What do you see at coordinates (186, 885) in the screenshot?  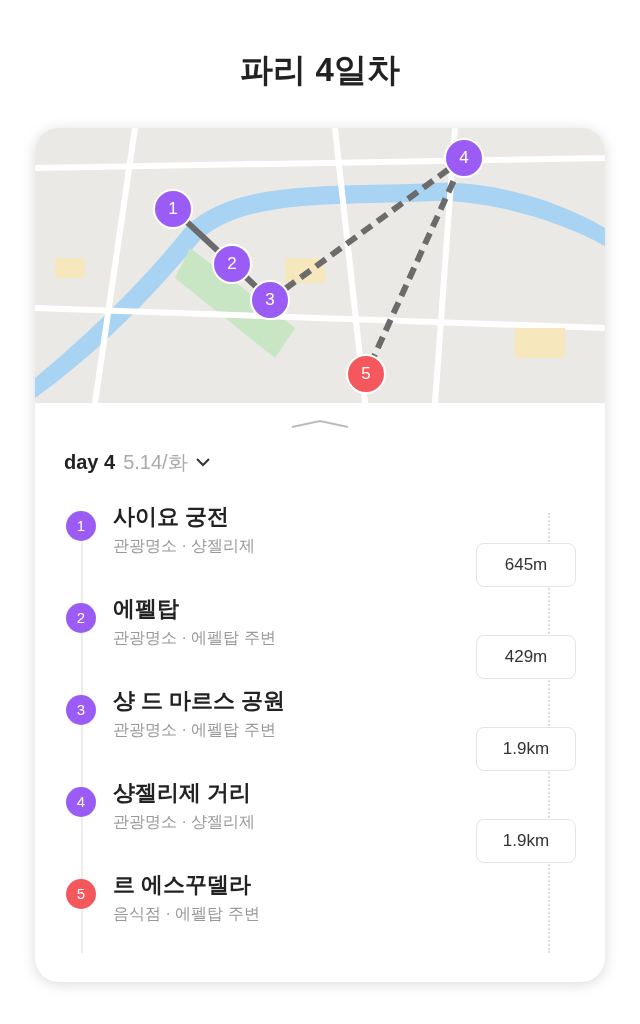 I see `place-name: 르 에스꾸델라` at bounding box center [186, 885].